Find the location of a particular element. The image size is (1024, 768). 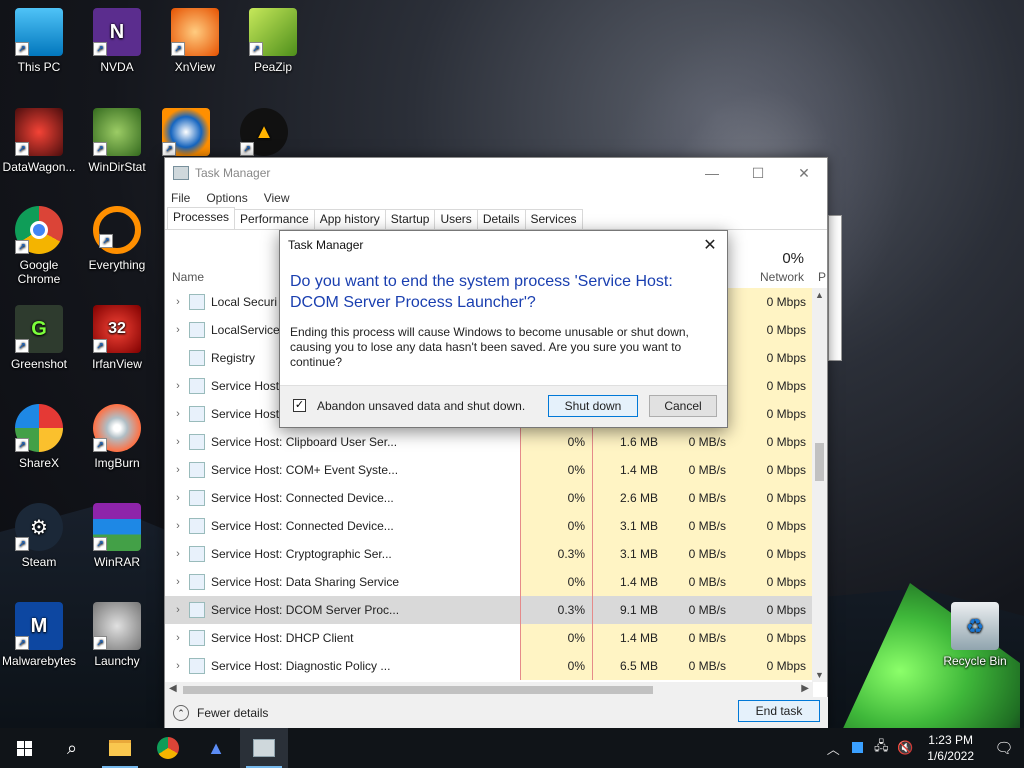

desktop-icon-malwarebytes: M ↗ Malwarebytes is located at coordinates (39, 635).